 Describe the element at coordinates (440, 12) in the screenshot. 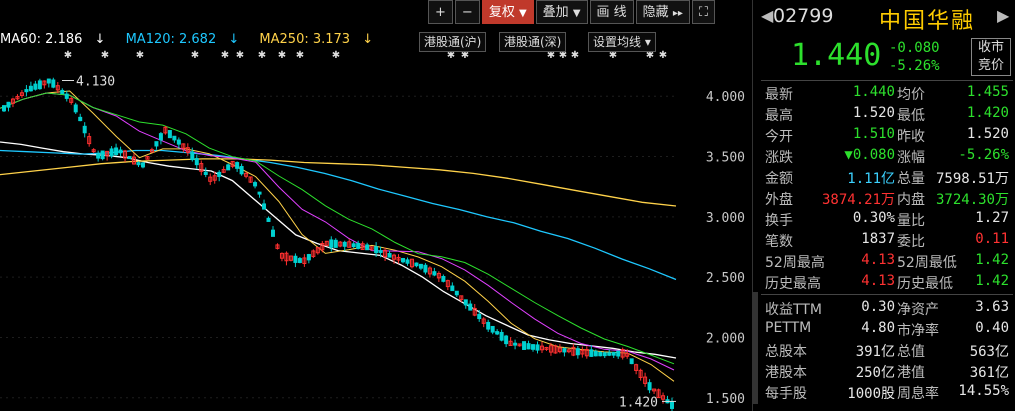

I see `zoom-in-button: +` at that location.